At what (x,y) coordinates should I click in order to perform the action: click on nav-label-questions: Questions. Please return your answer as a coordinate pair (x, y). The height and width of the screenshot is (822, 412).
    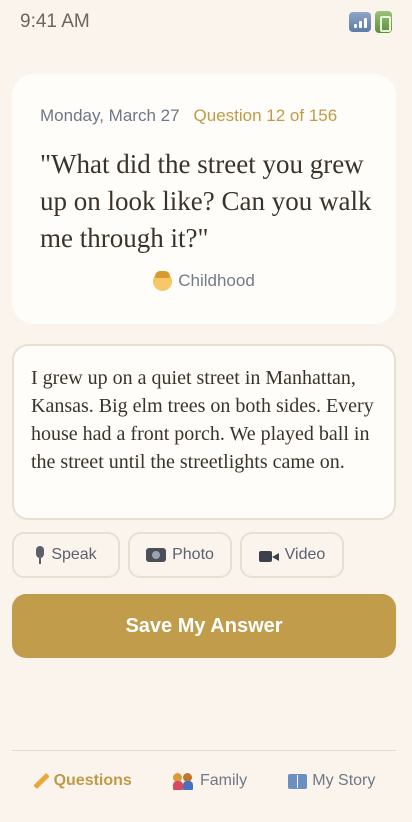
    Looking at the image, I should click on (92, 780).